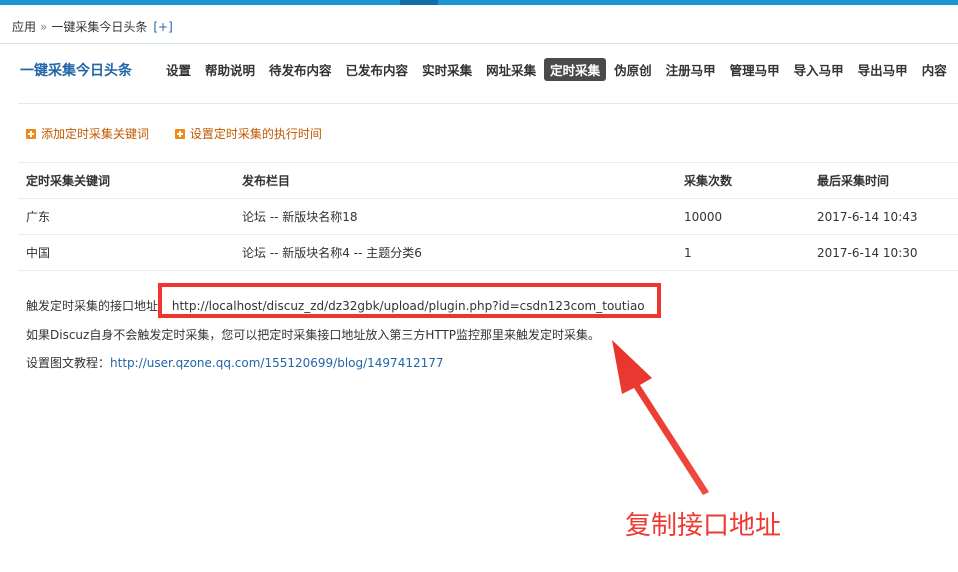  I want to click on cell-keyword: 中国, so click(126, 252).